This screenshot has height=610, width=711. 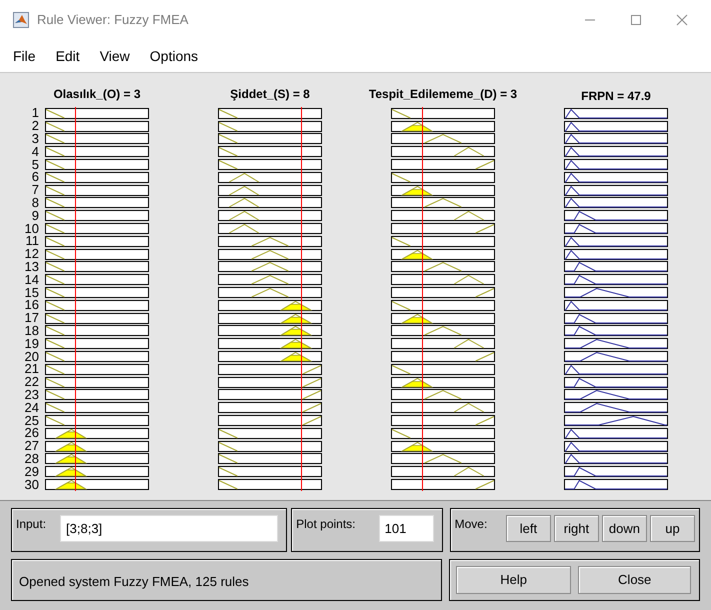 I want to click on move-label: Move:, so click(x=471, y=524).